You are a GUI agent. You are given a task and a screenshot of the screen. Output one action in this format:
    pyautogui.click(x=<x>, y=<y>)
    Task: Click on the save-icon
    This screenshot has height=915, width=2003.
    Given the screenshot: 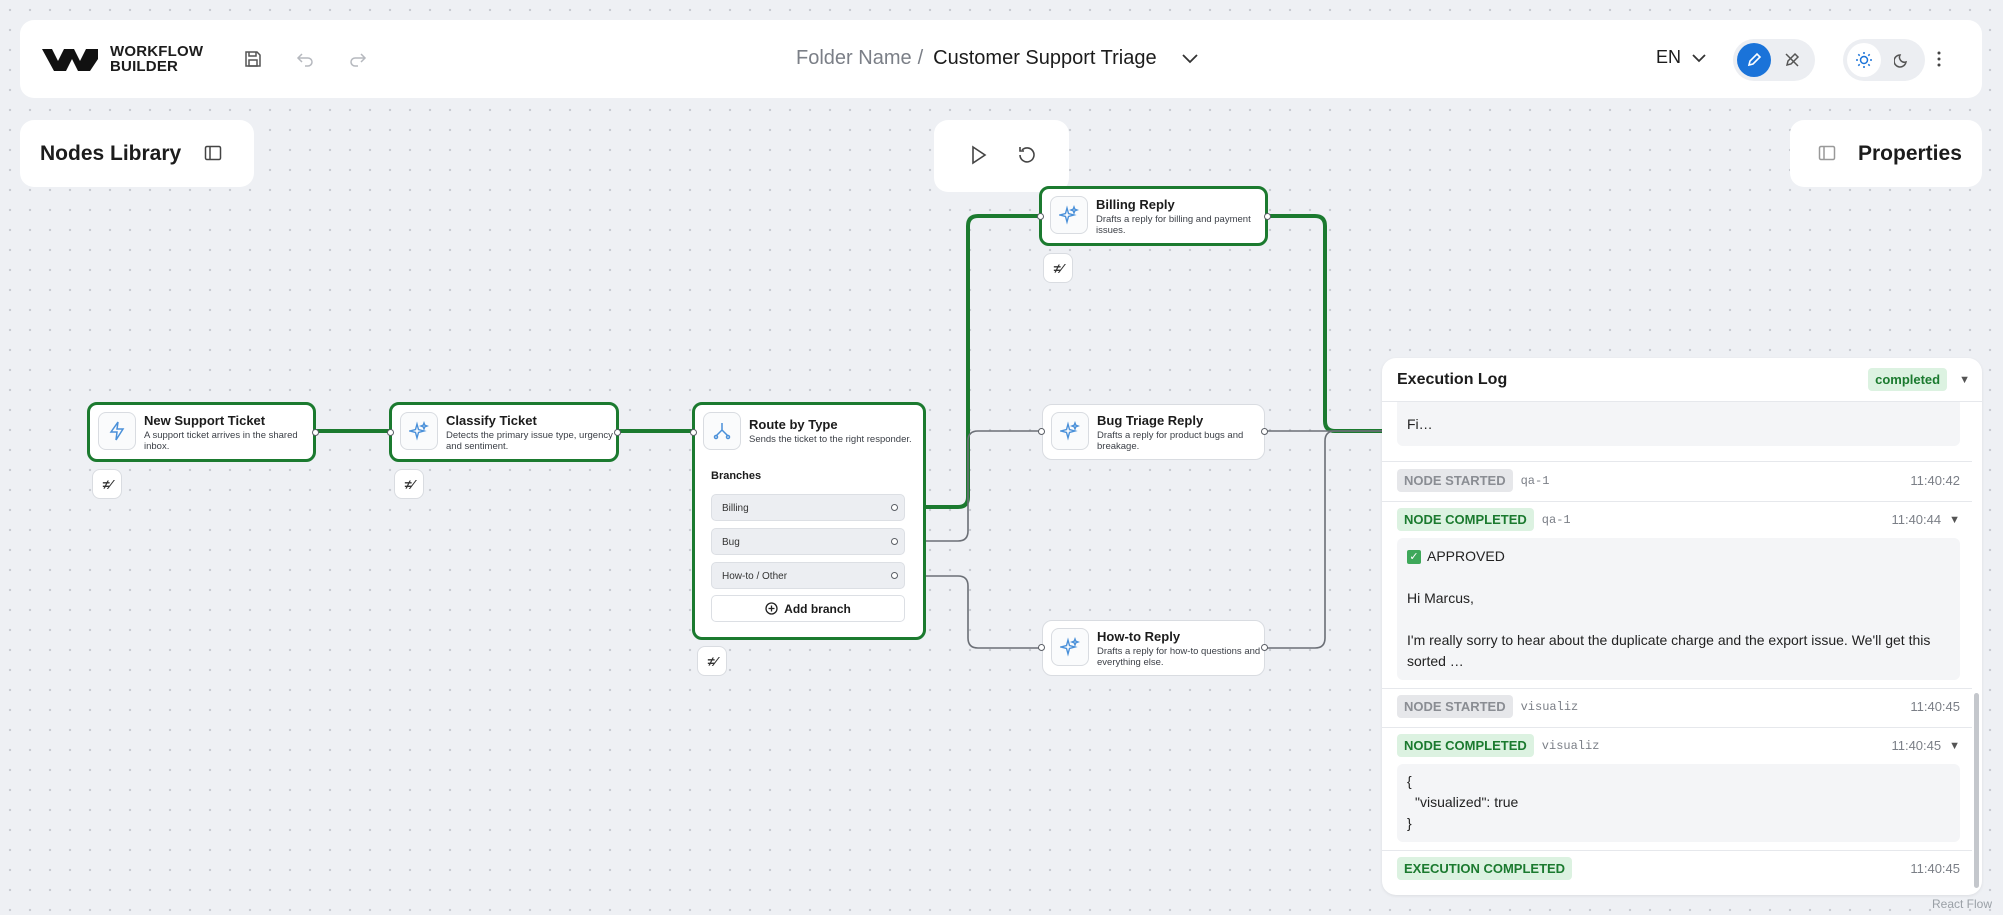 What is the action you would take?
    pyautogui.click(x=253, y=59)
    